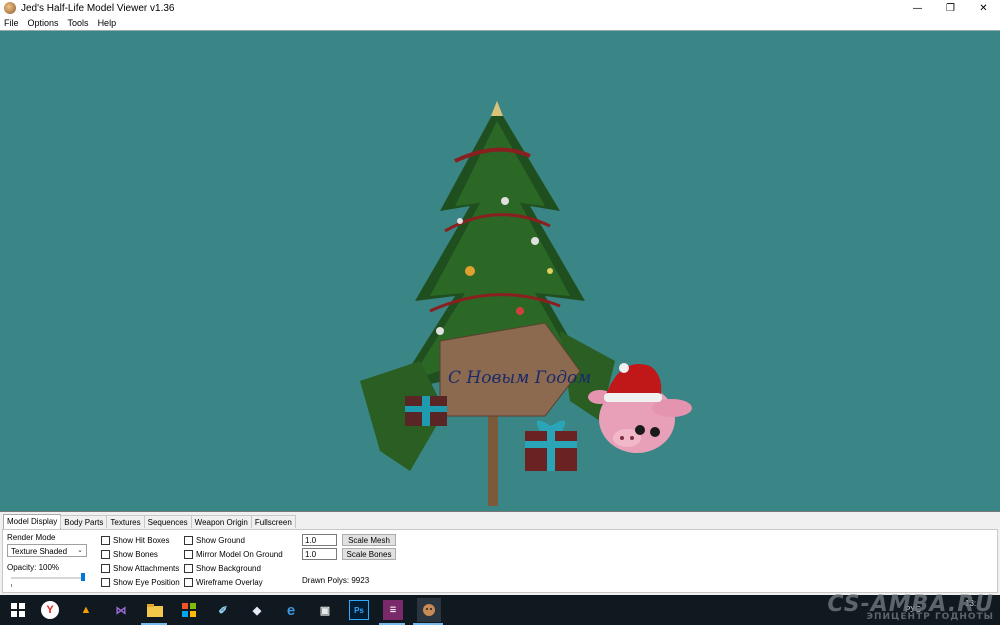 The height and width of the screenshot is (625, 1000). I want to click on window-controls: — ❐ ✕, so click(950, 8).